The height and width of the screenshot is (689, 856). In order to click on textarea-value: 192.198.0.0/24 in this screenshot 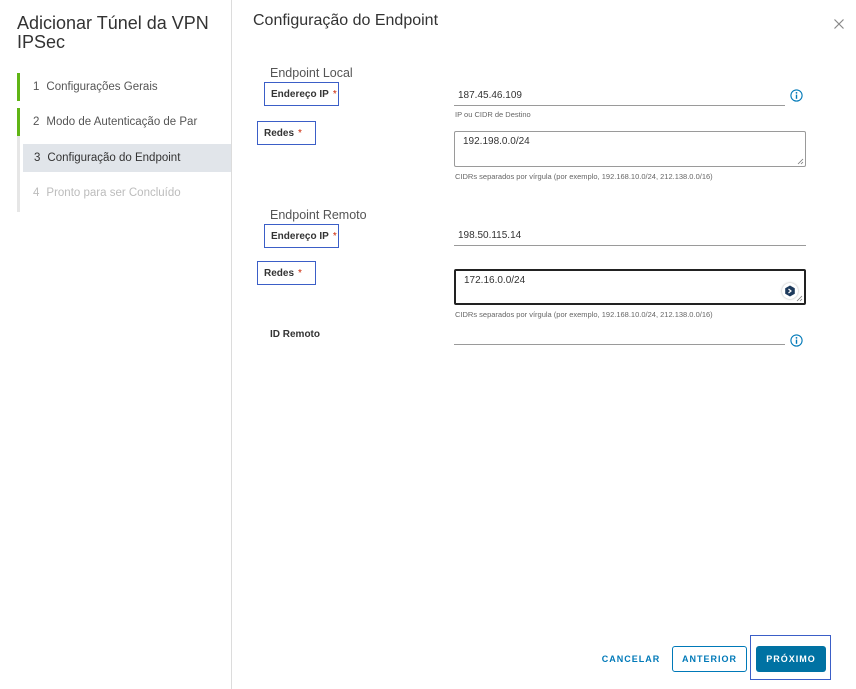, I will do `click(496, 141)`.